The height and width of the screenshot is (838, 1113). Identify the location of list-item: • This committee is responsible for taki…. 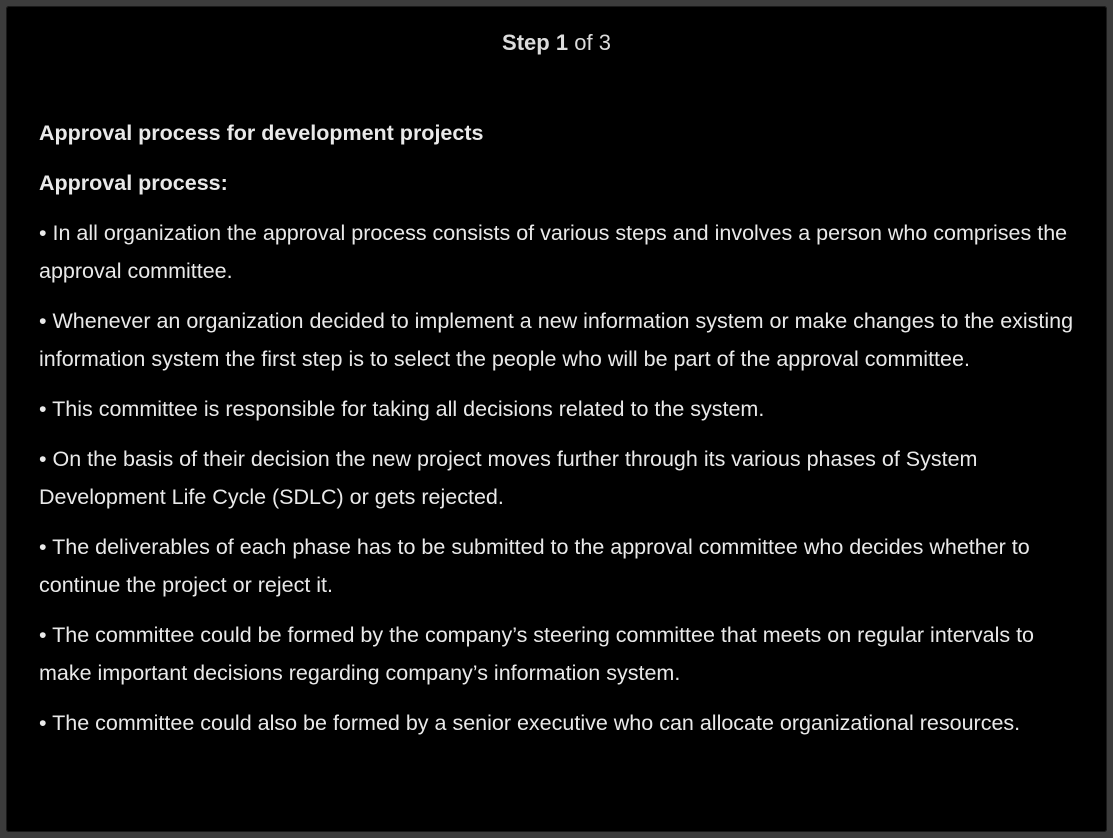
(402, 409).